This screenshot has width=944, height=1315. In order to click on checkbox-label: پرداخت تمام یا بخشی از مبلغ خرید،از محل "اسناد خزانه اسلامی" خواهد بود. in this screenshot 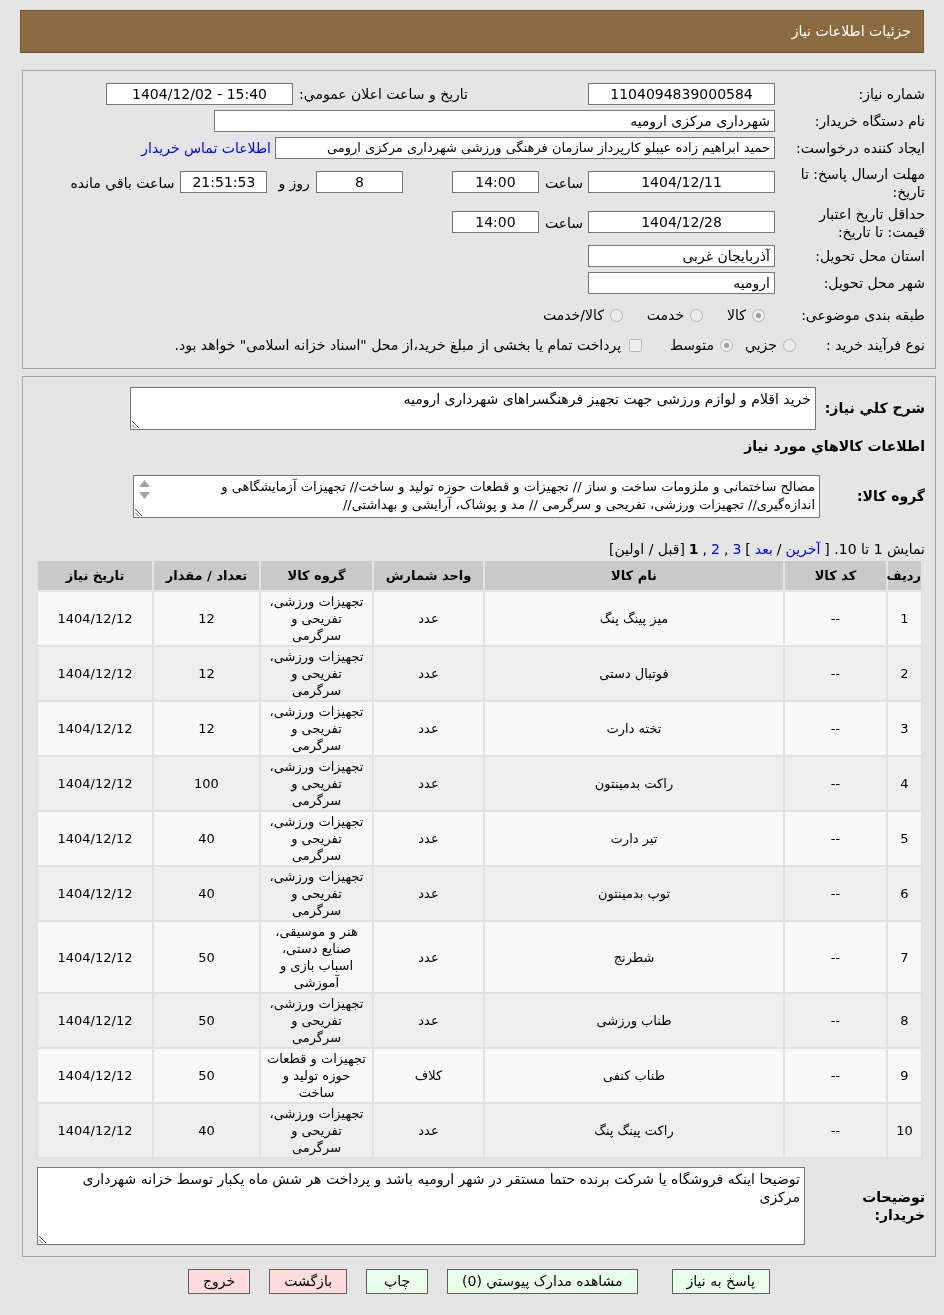, I will do `click(398, 345)`.